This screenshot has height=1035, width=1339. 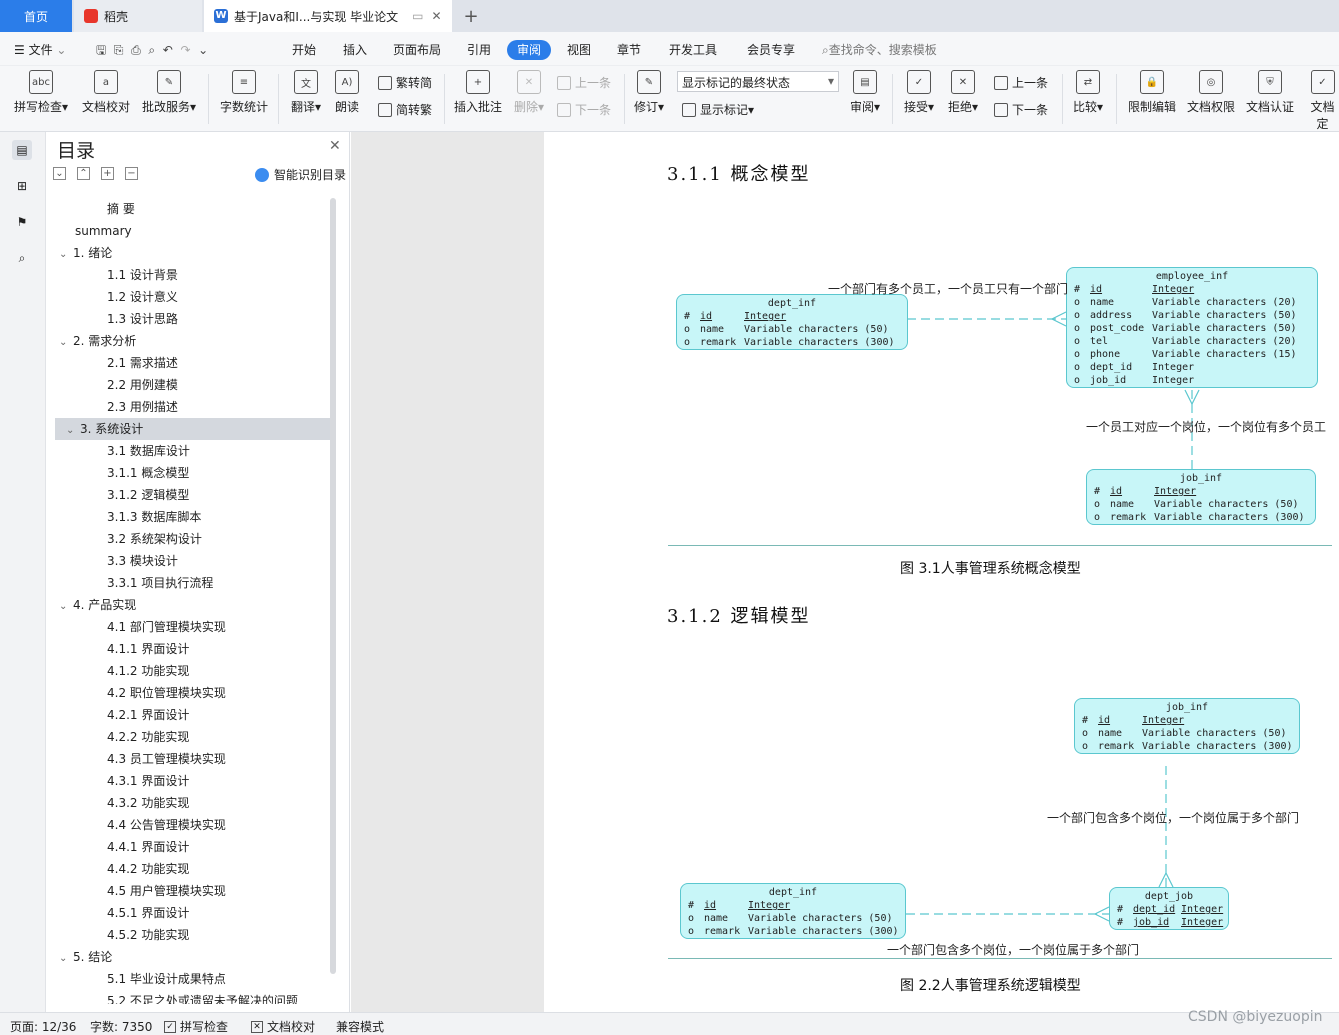 I want to click on toc-item: 3.3.1 项目执行流程, so click(x=160, y=583).